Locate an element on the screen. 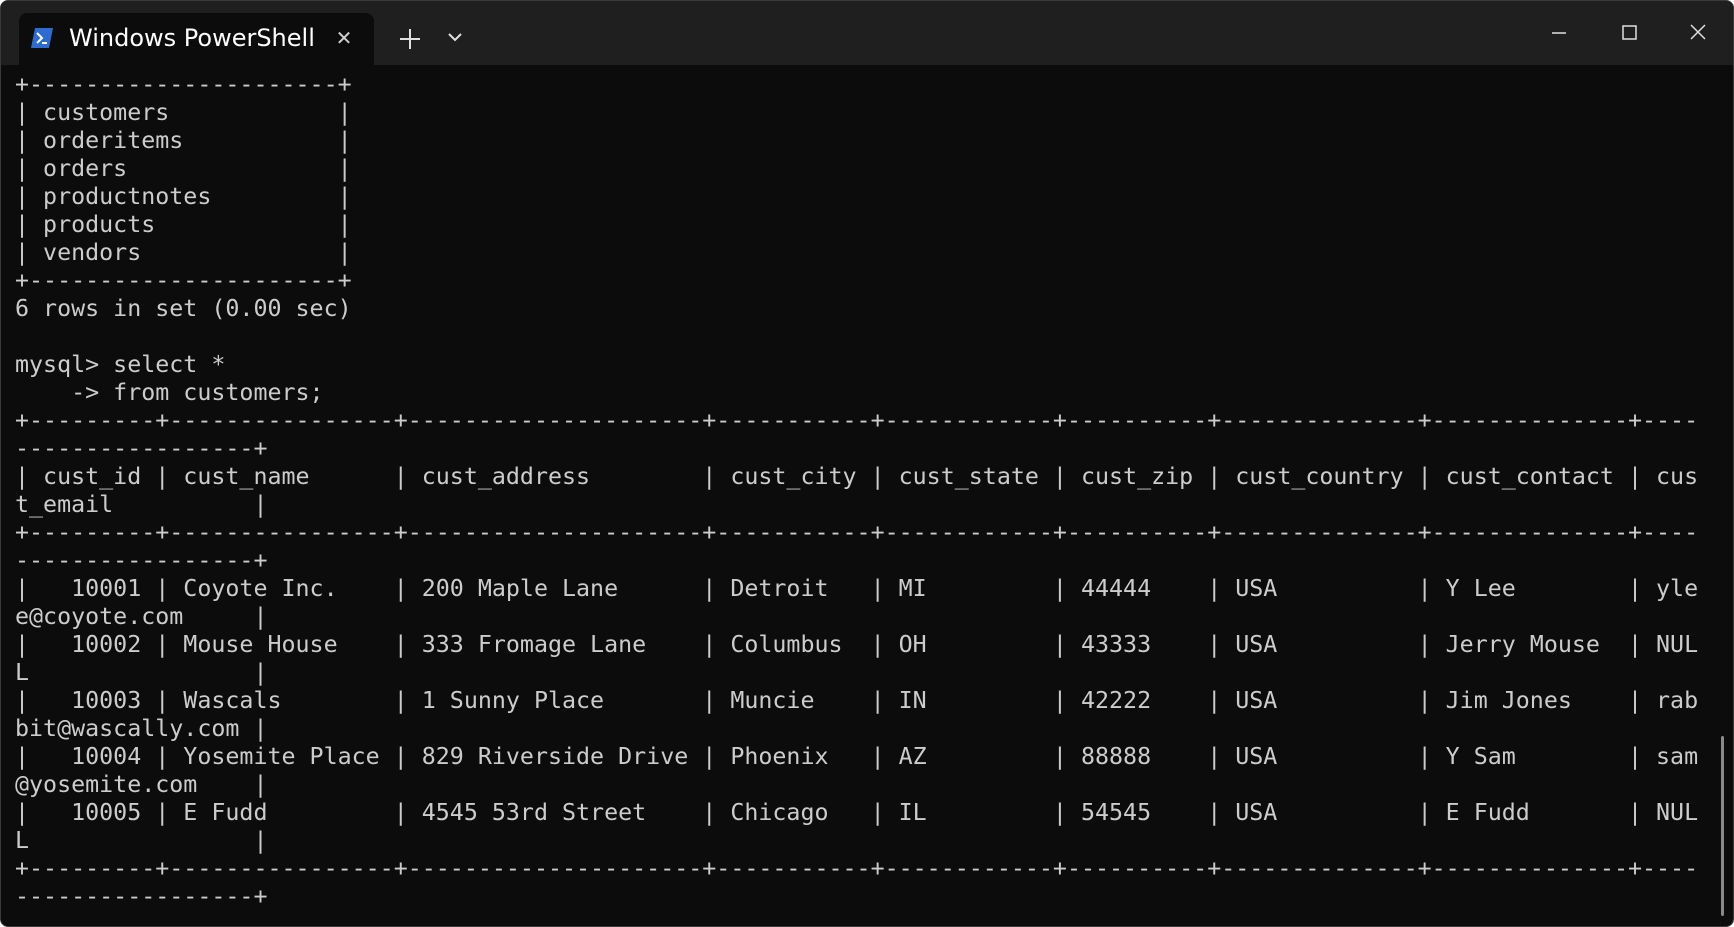 The height and width of the screenshot is (927, 1734). terminal-line: mysql> select * is located at coordinates (120, 364).